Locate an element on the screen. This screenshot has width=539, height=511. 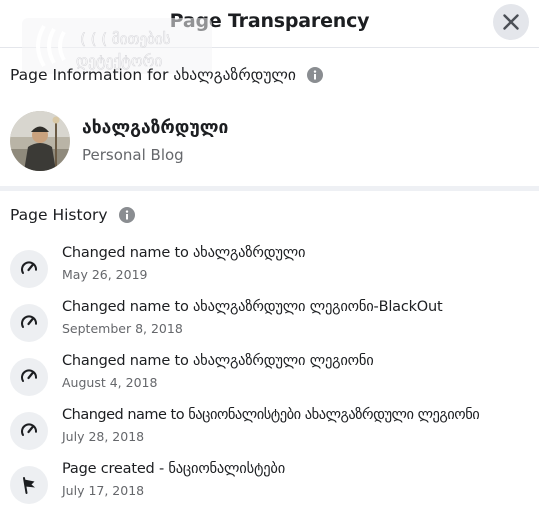
history-item-date: May 26, 2019 is located at coordinates (105, 274).